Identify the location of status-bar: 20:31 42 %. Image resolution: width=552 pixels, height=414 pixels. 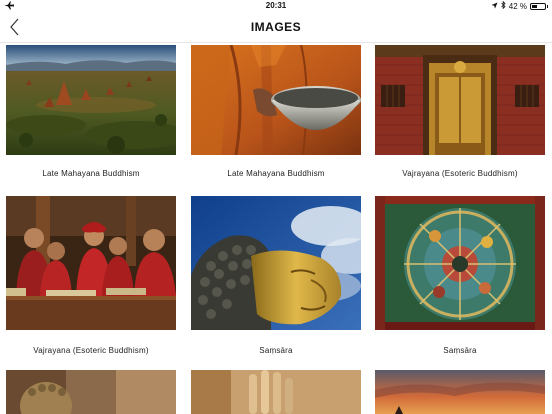
(276, 6).